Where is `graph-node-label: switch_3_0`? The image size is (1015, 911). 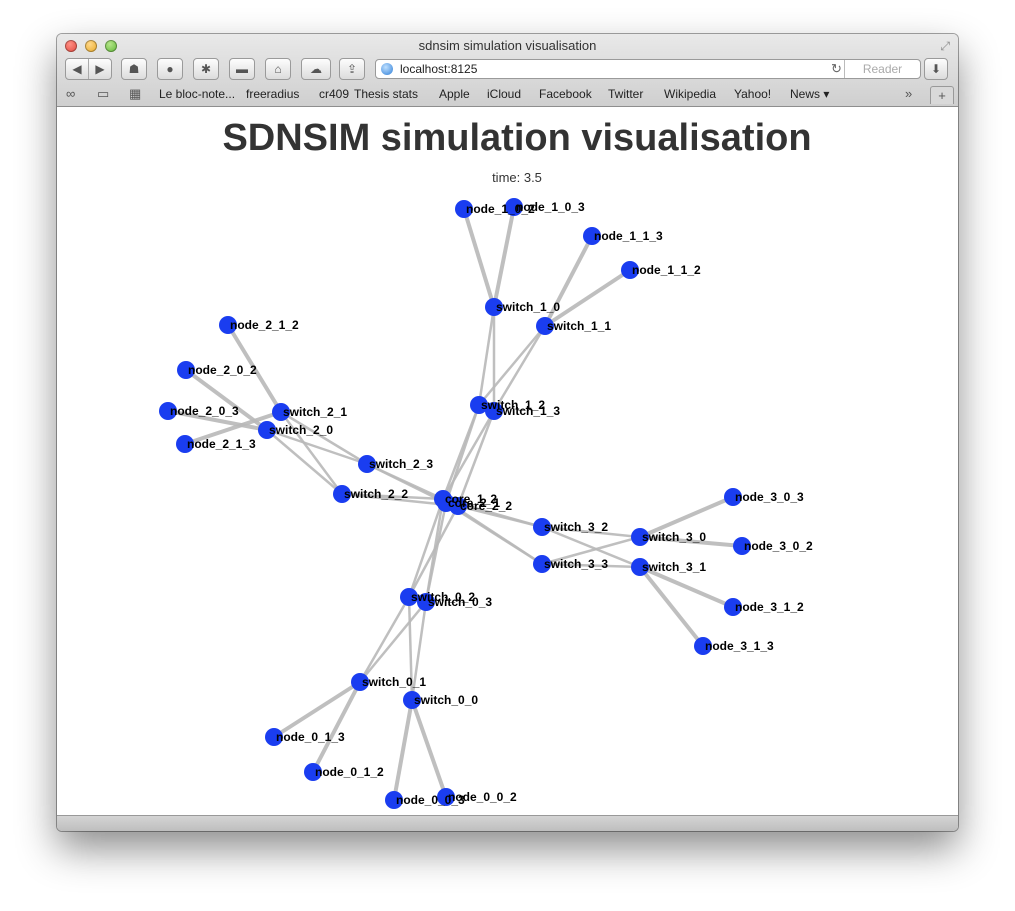 graph-node-label: switch_3_0 is located at coordinates (674, 537).